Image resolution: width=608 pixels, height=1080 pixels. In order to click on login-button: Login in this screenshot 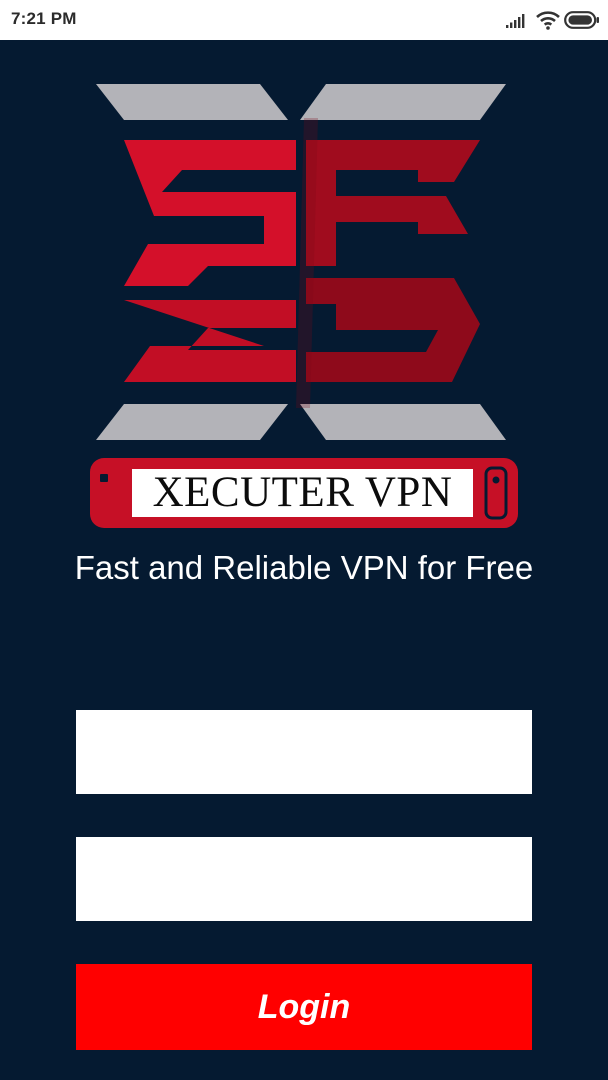, I will do `click(304, 1007)`.